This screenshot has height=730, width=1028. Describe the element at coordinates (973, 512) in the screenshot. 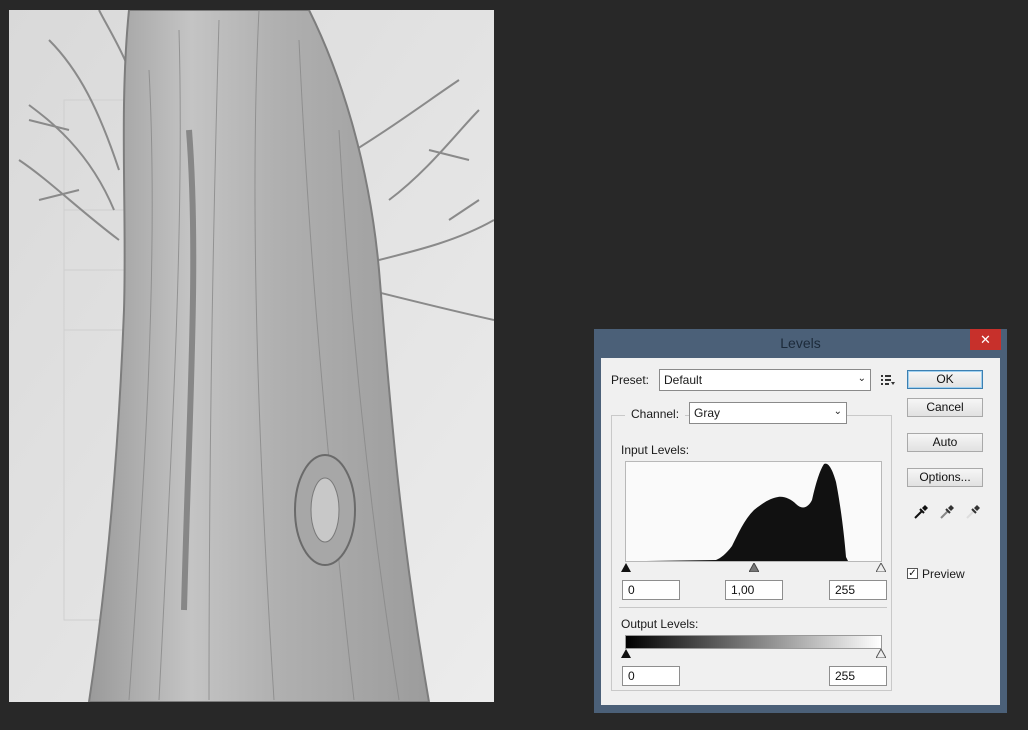

I see `white-eyedropper-icon` at that location.